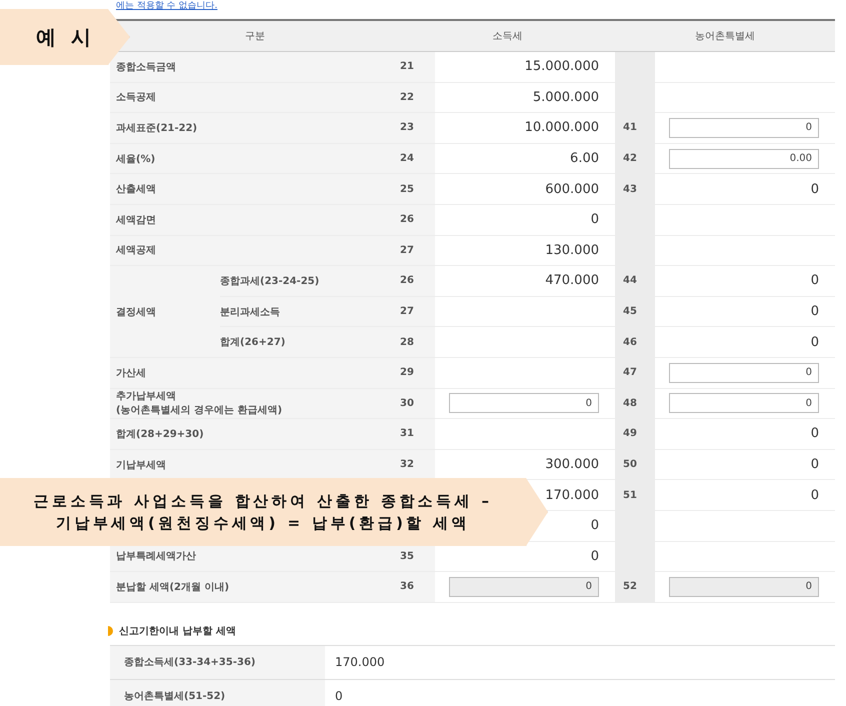  What do you see at coordinates (635, 372) in the screenshot?
I see `line-number: 47` at bounding box center [635, 372].